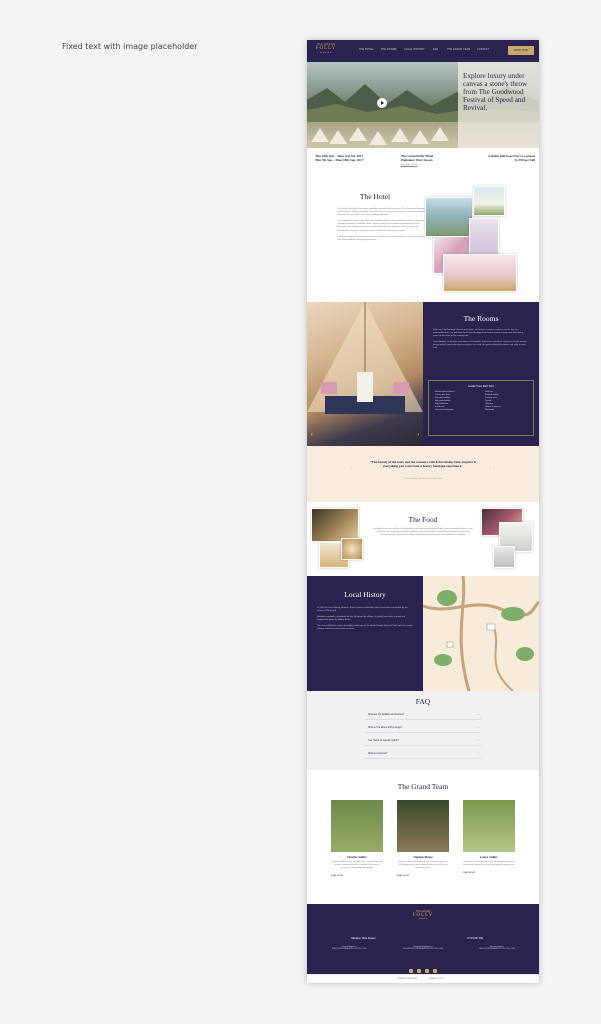 The width and height of the screenshot is (601, 1024). What do you see at coordinates (423, 701) in the screenshot?
I see `faq-title: FAQ` at bounding box center [423, 701].